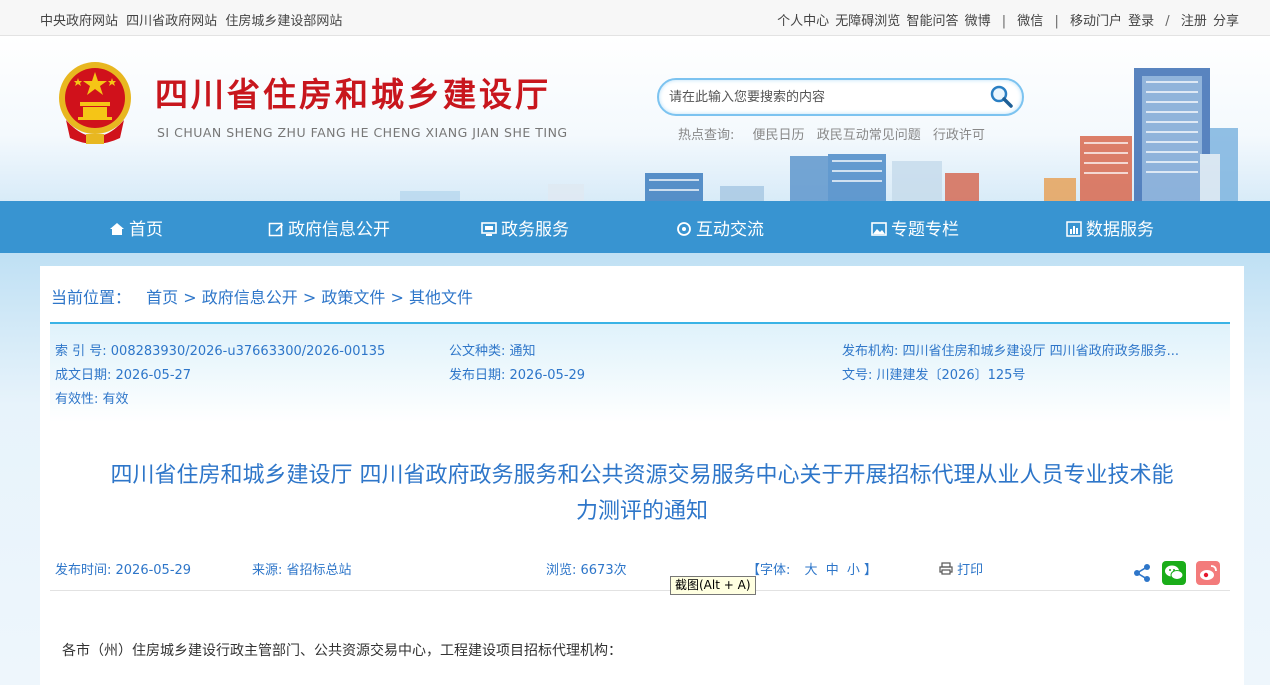  What do you see at coordinates (946, 568) in the screenshot?
I see `printer-icon` at bounding box center [946, 568].